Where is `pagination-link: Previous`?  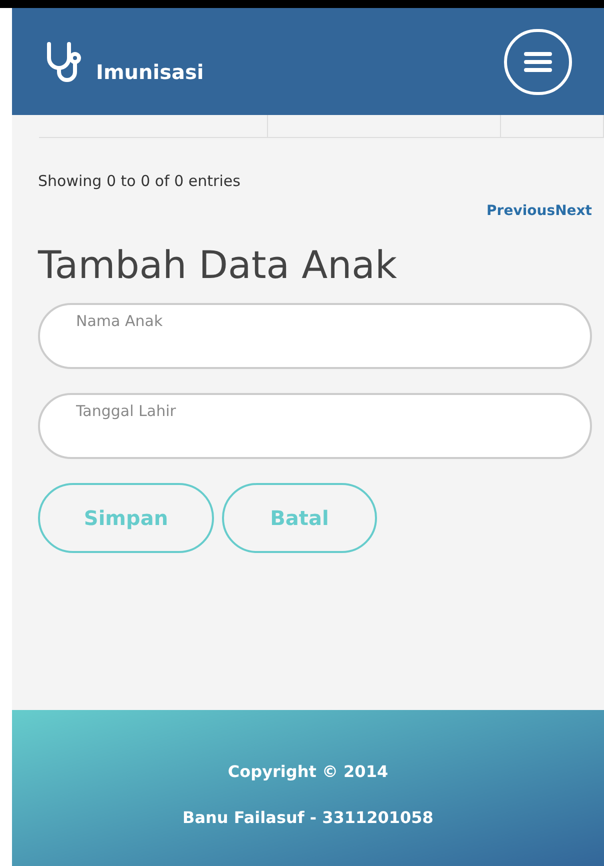 pagination-link: Previous is located at coordinates (521, 211).